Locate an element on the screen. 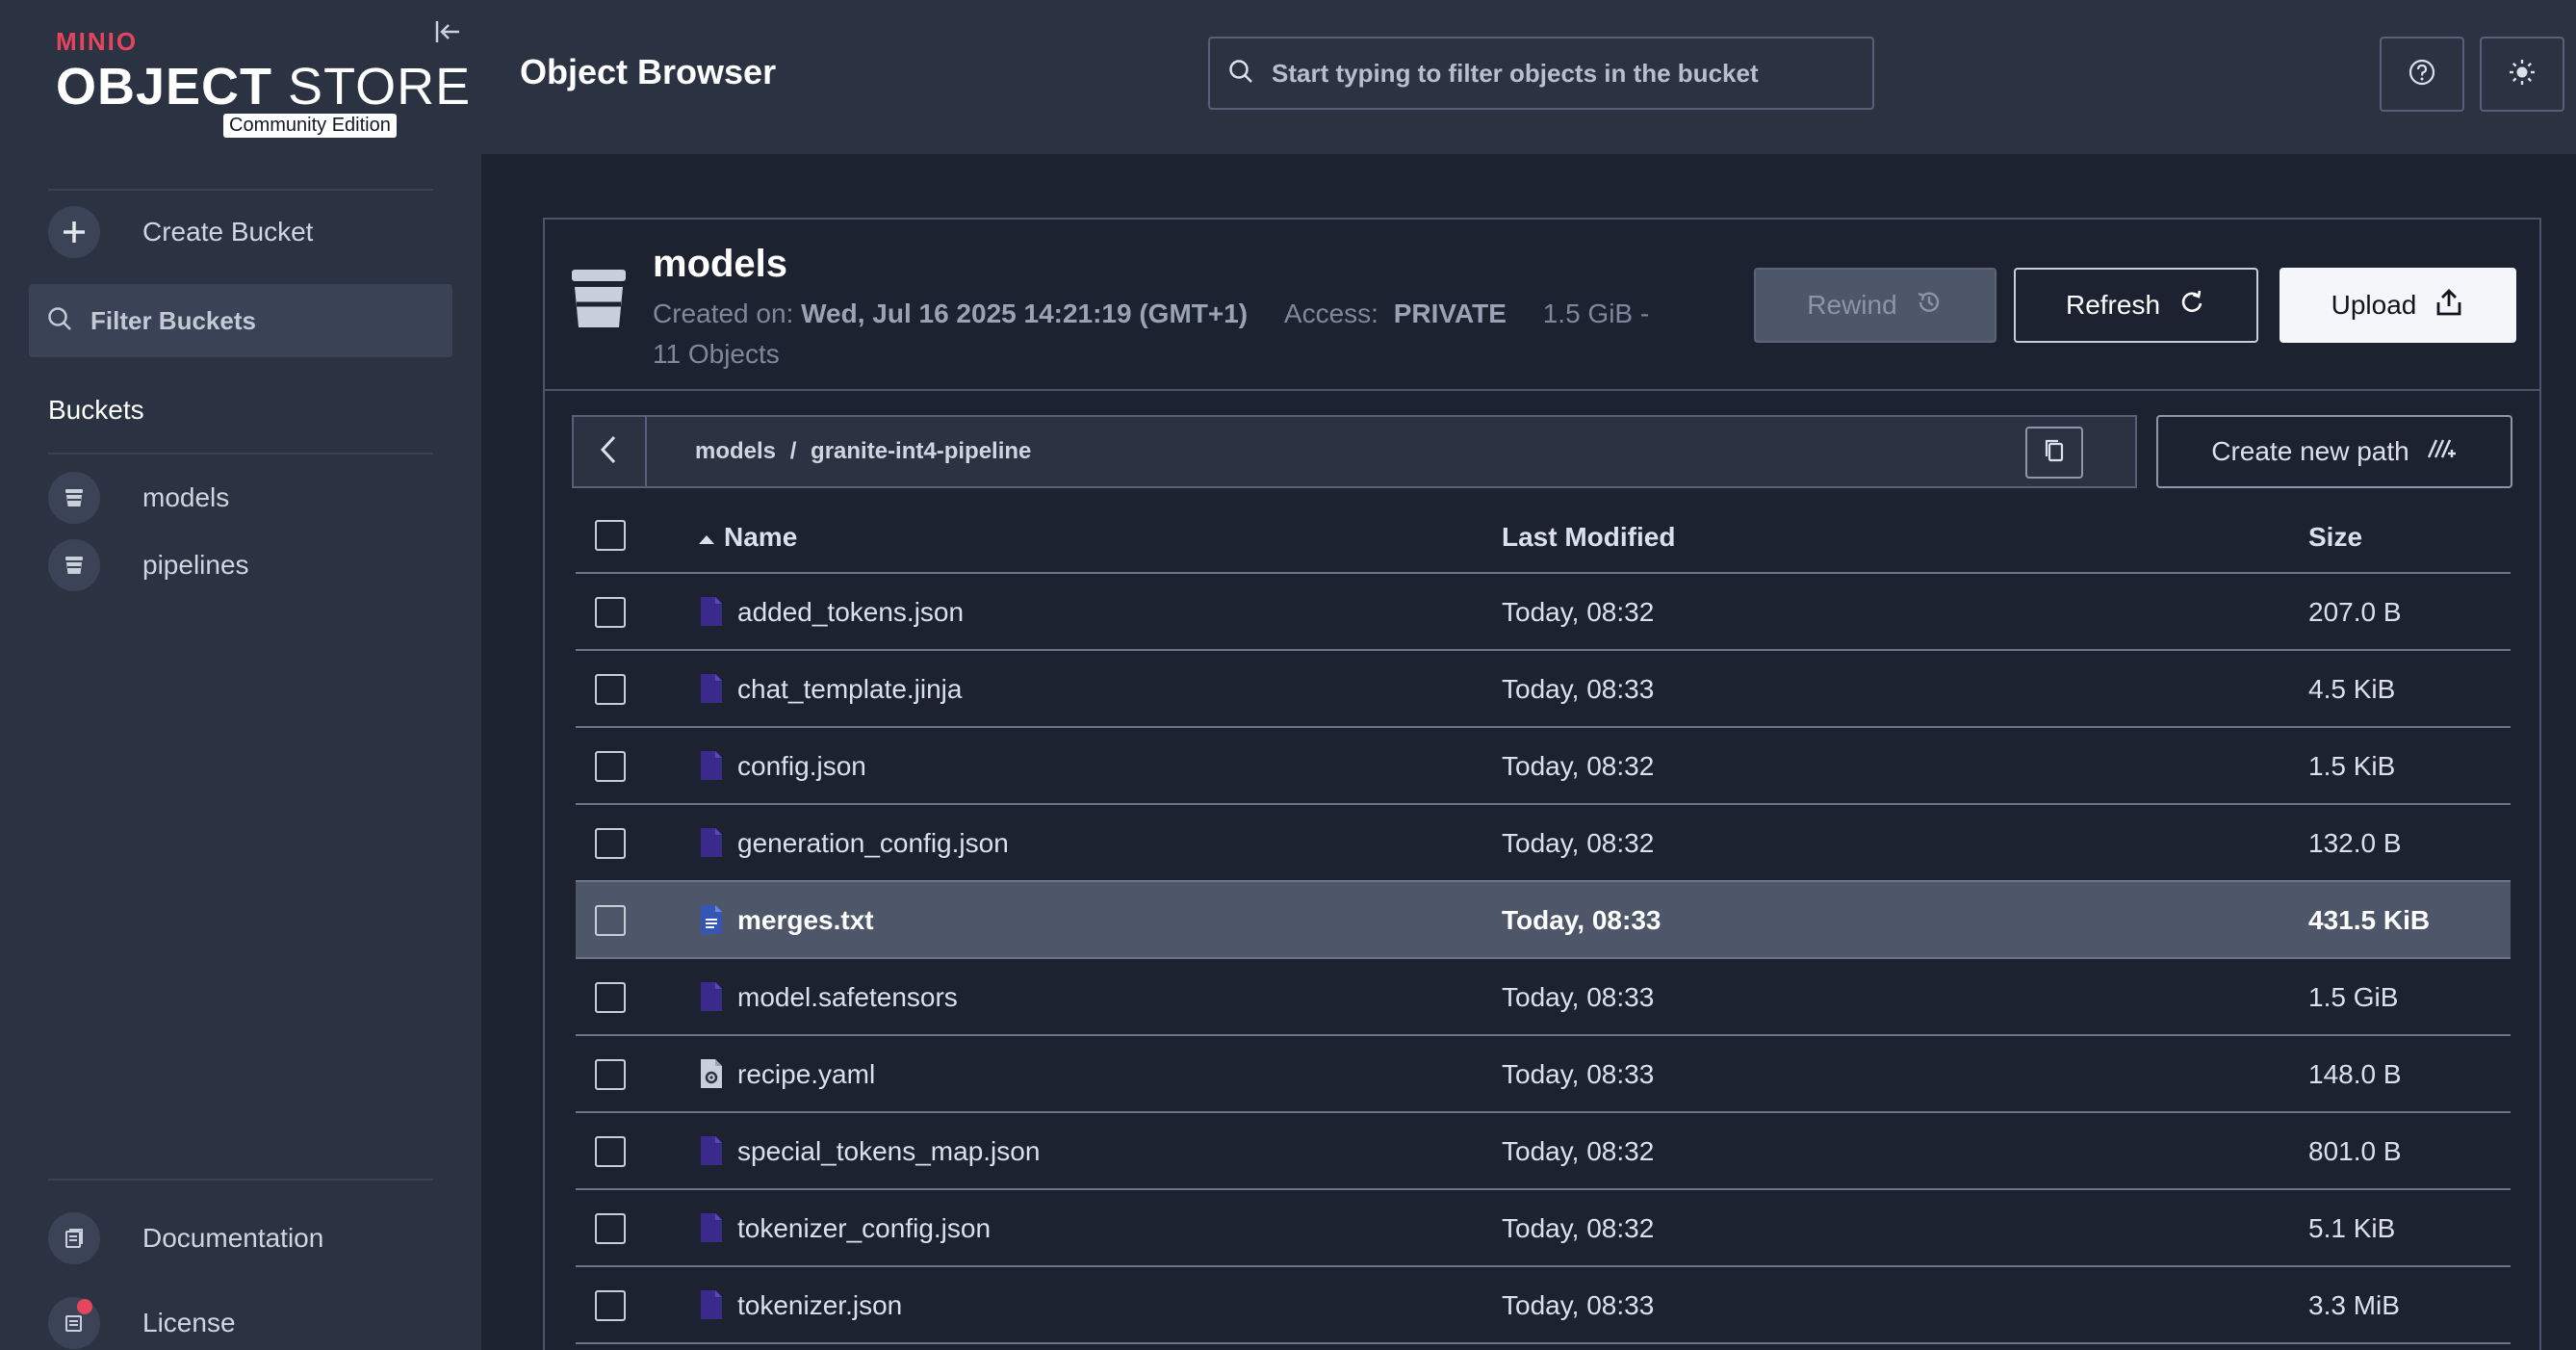  sort-ascending-icon is located at coordinates (711, 537).